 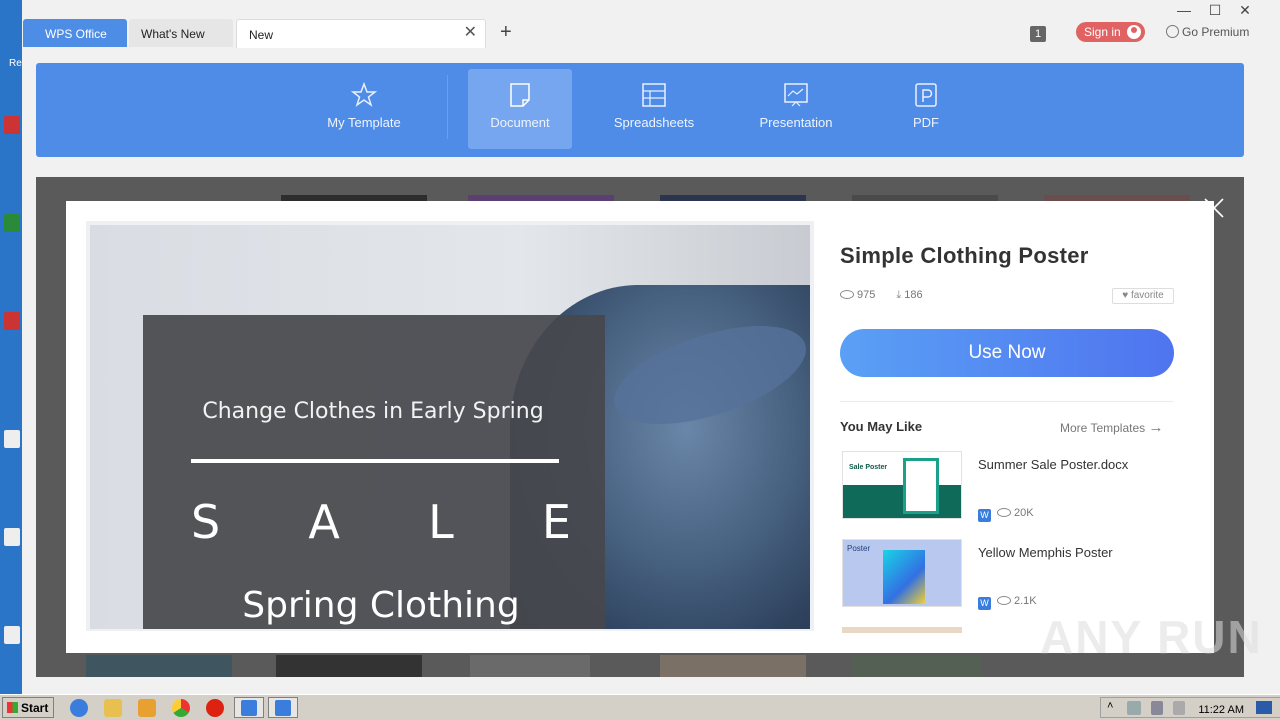 I want to click on recommended-template-name: Yellow Memphis Poster, so click(x=1045, y=552).